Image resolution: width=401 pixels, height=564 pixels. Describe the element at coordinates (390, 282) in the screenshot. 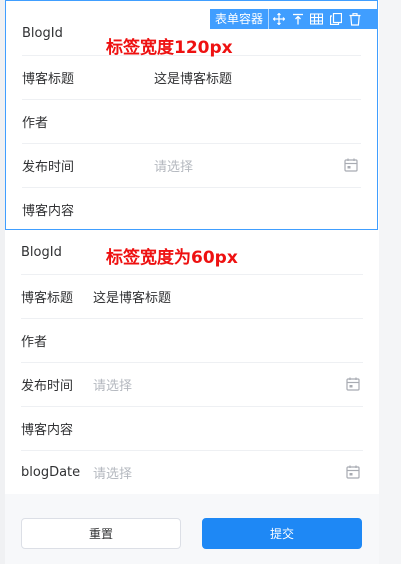

I see `scrollbar-track` at that location.